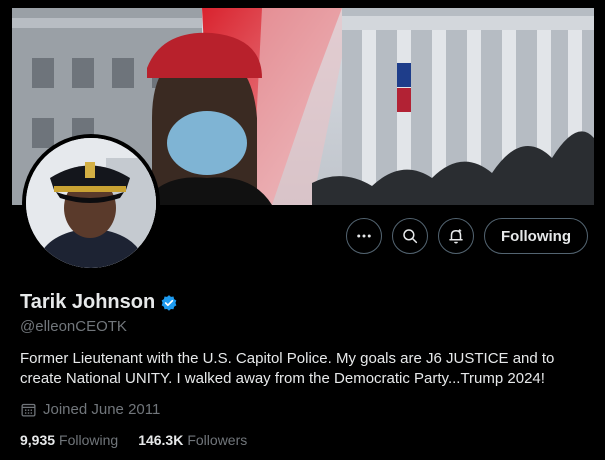 The width and height of the screenshot is (605, 460). I want to click on profile-photo, so click(91, 203).